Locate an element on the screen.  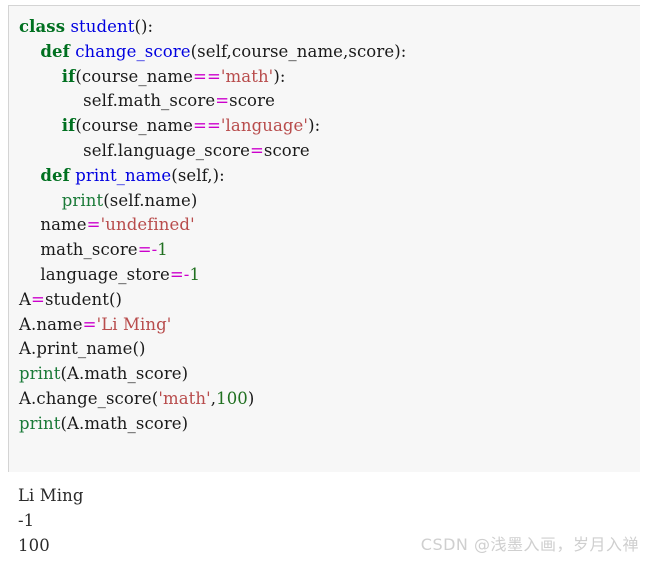
code-token-plain: name is located at coordinates (63, 225).